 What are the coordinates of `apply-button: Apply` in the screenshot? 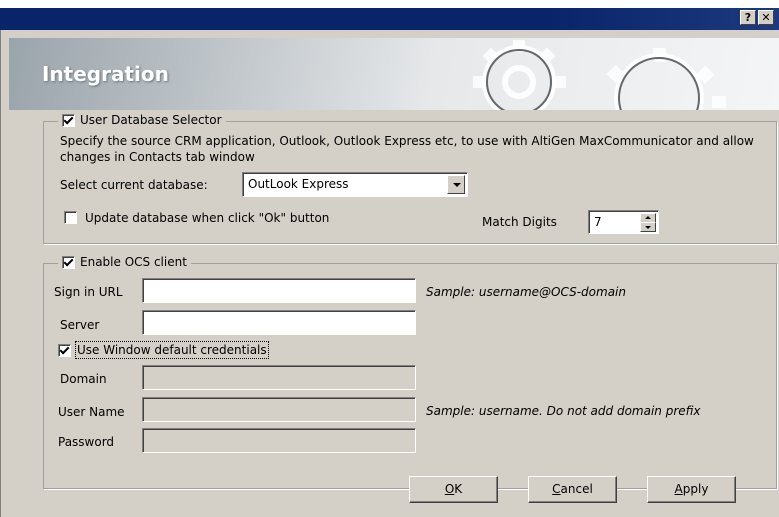 It's located at (691, 489).